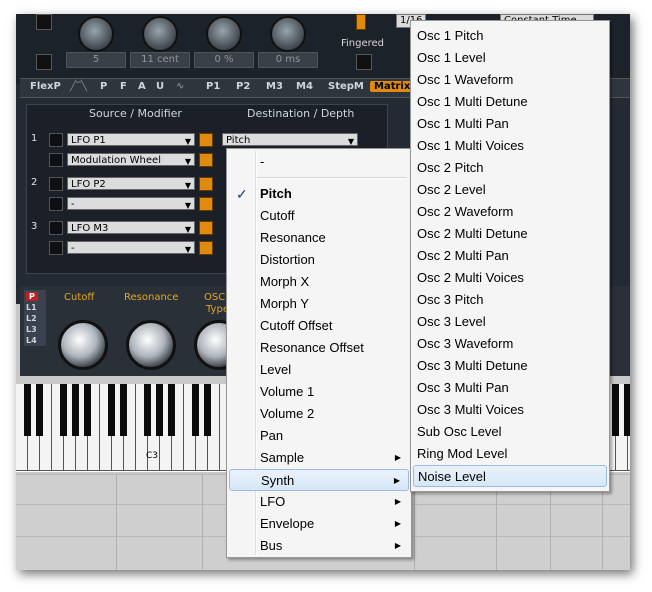 Image resolution: width=652 pixels, height=592 pixels. I want to click on menu-item-synth: Synth ▶, so click(319, 480).